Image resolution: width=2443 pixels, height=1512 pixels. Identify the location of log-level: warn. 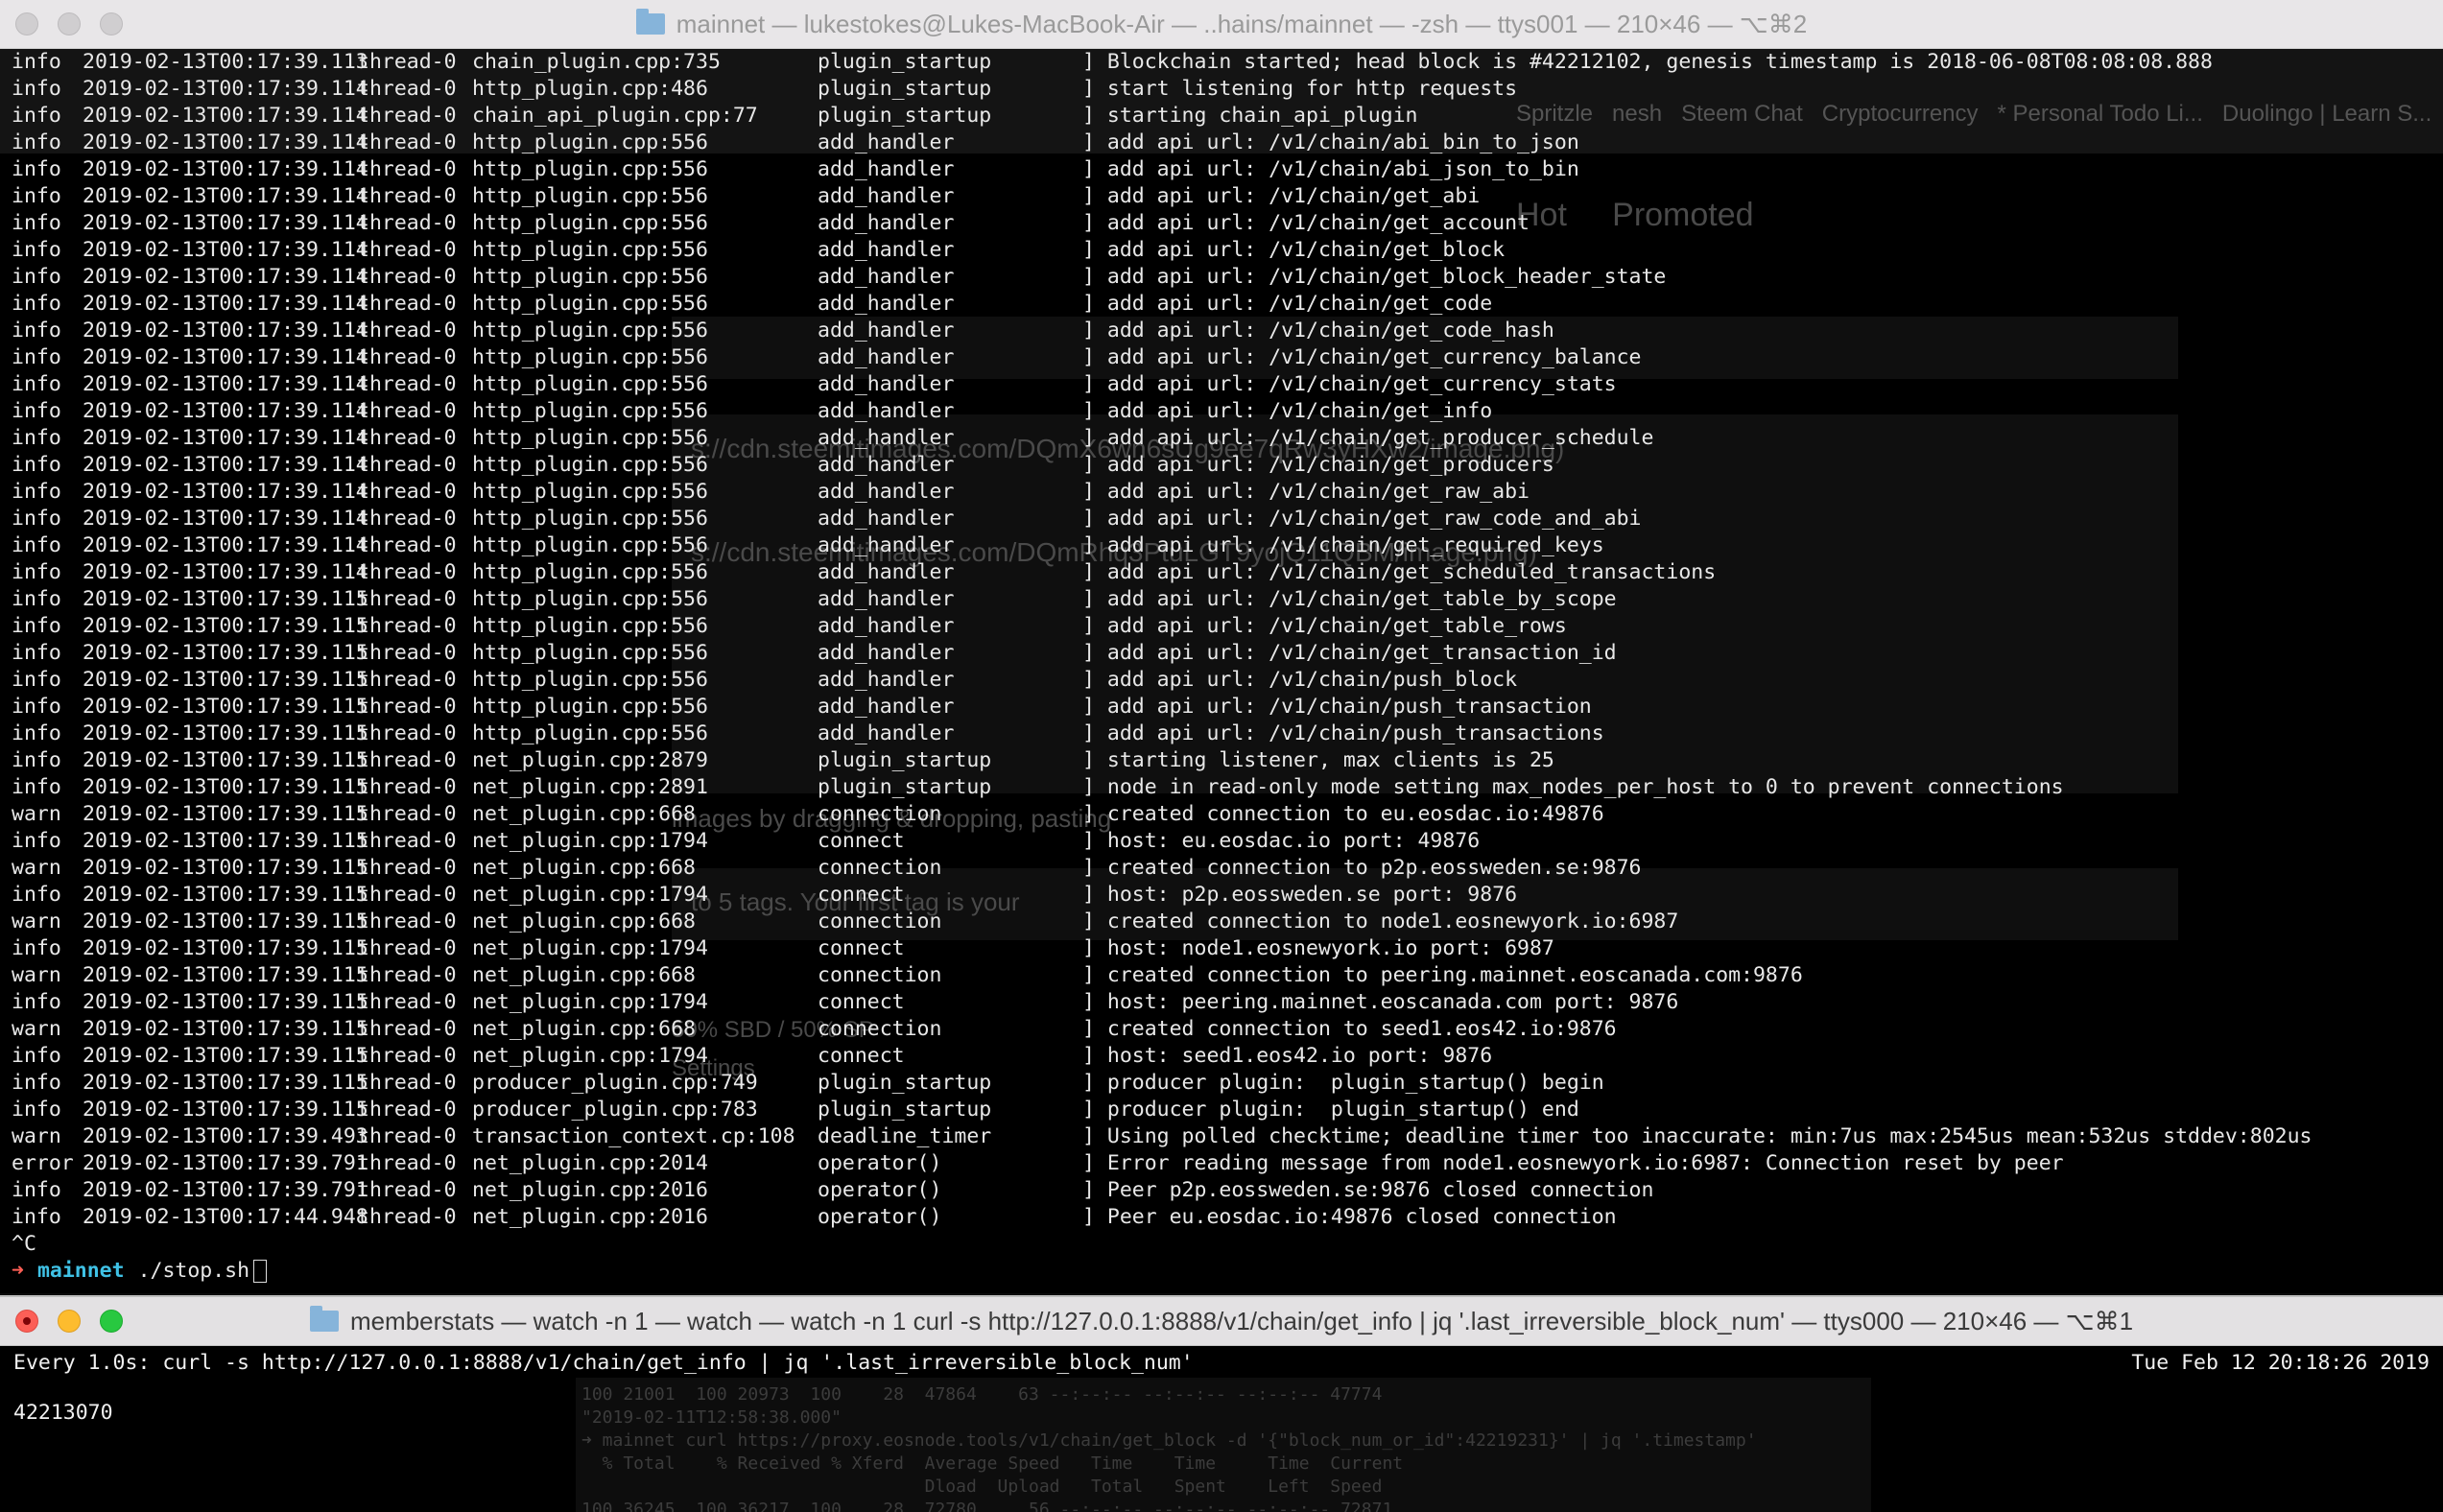
(36, 814).